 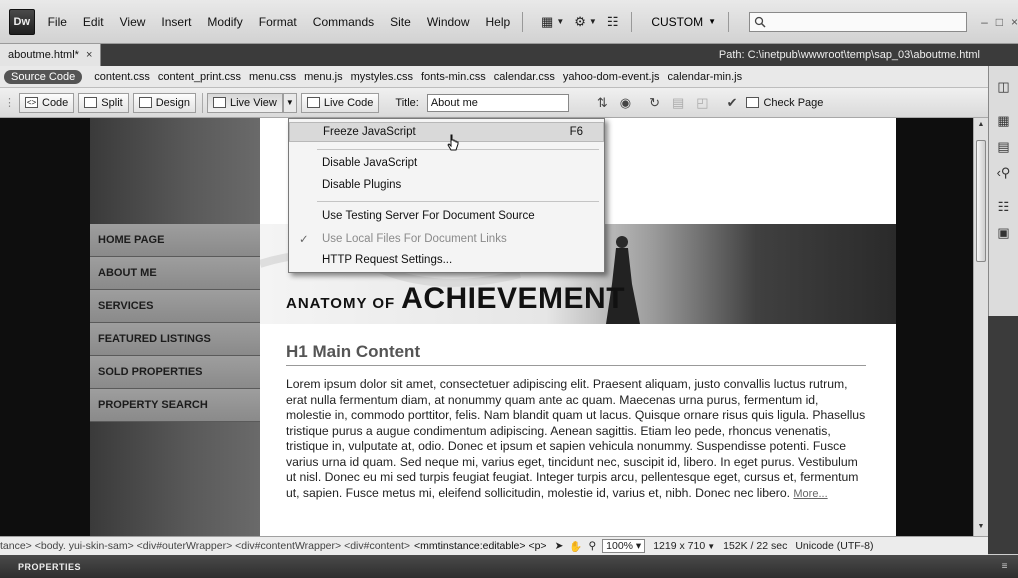 I want to click on nav-item-sold: SOLD PROPERTIES, so click(x=175, y=372).